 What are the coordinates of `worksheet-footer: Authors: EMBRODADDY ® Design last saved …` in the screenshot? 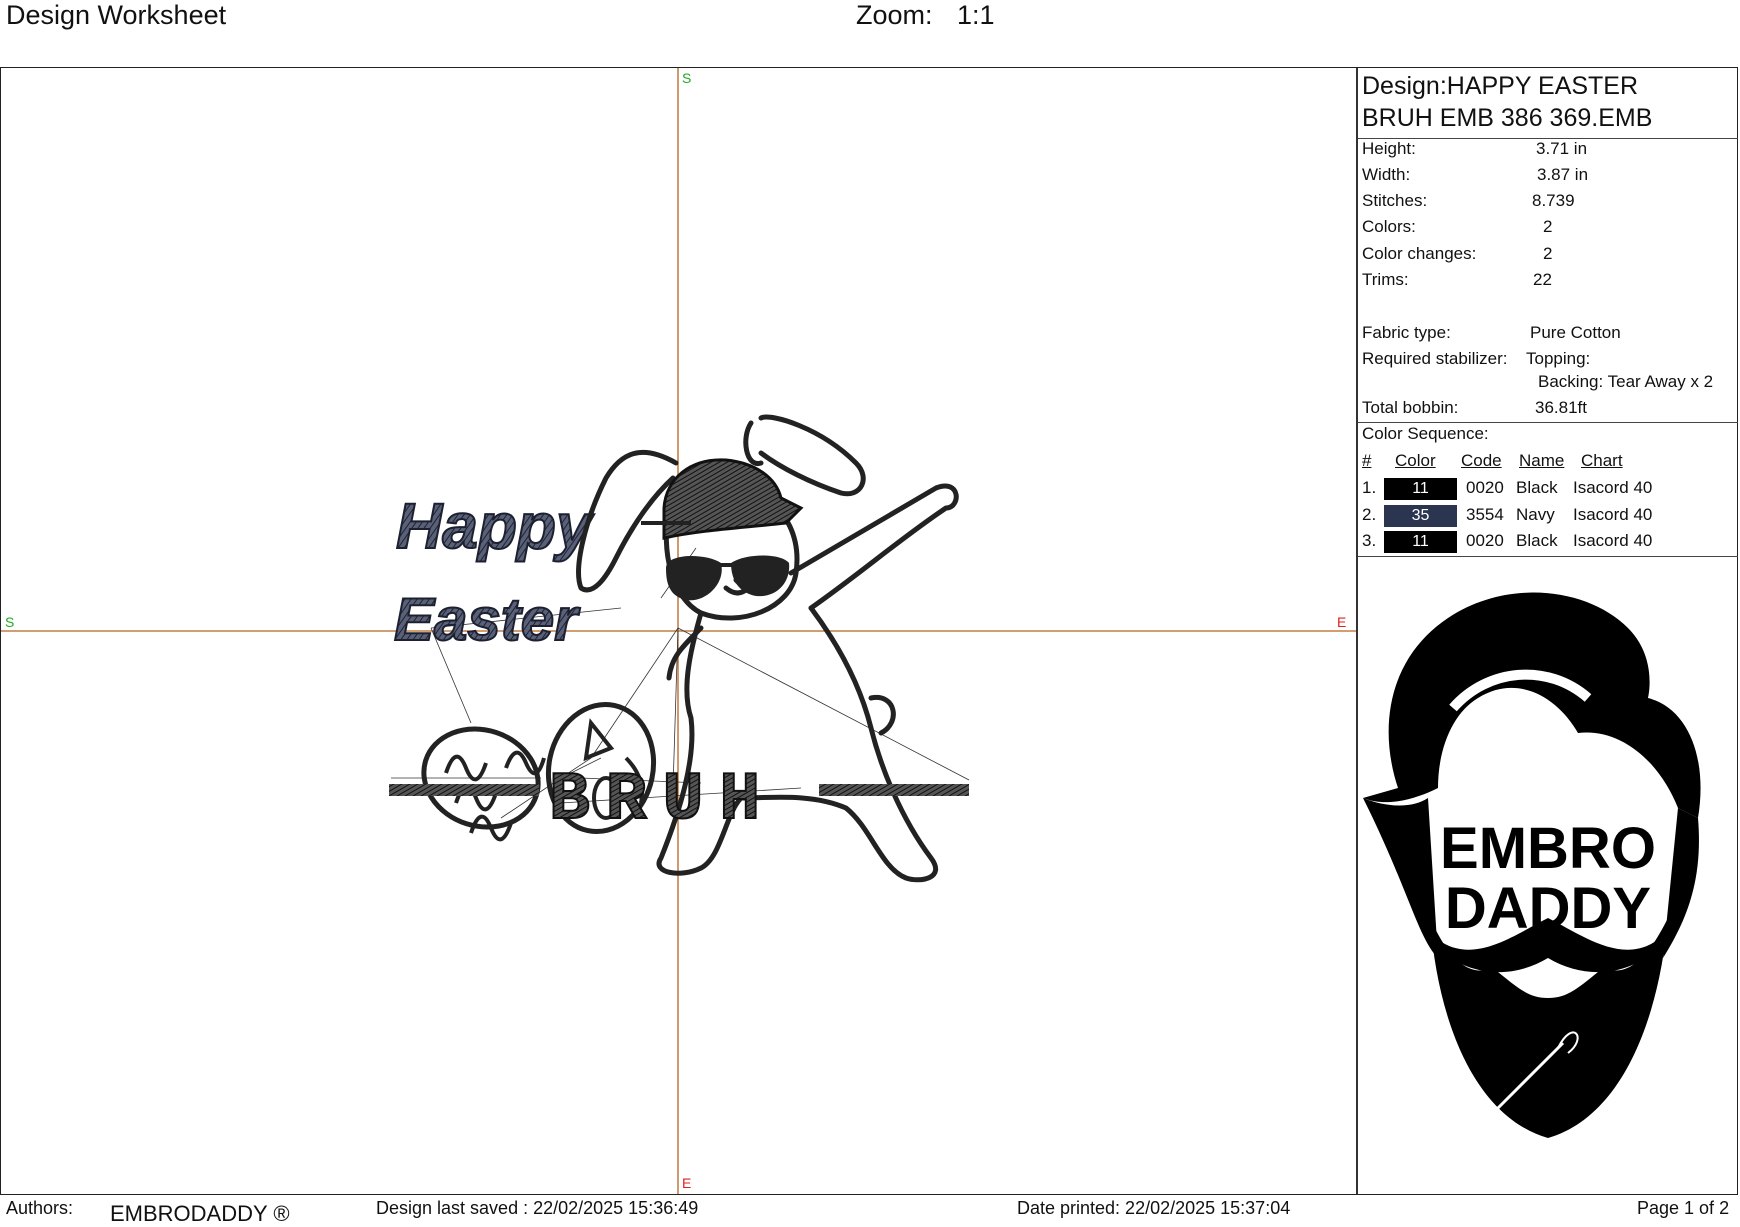 It's located at (870, 1211).